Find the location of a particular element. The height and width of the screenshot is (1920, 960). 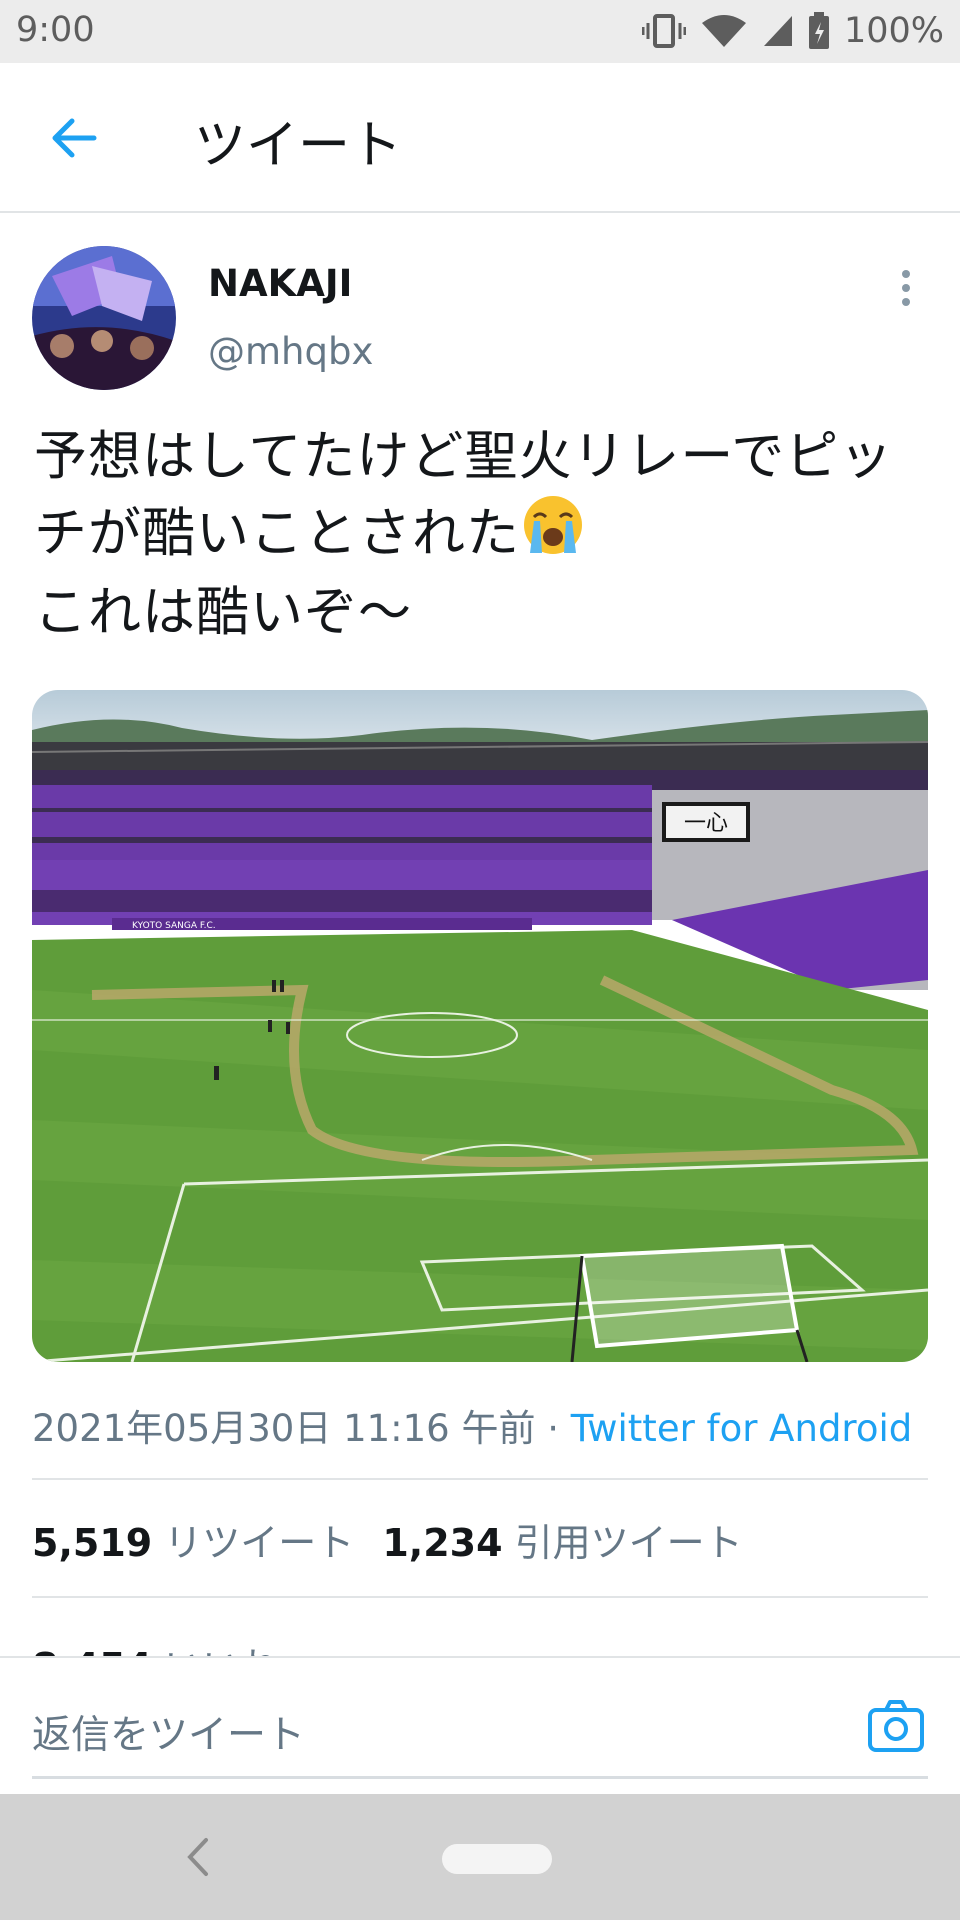

engagement-stats: 5,519 リツイート 1,234 引用ツイート is located at coordinates (387, 1539).